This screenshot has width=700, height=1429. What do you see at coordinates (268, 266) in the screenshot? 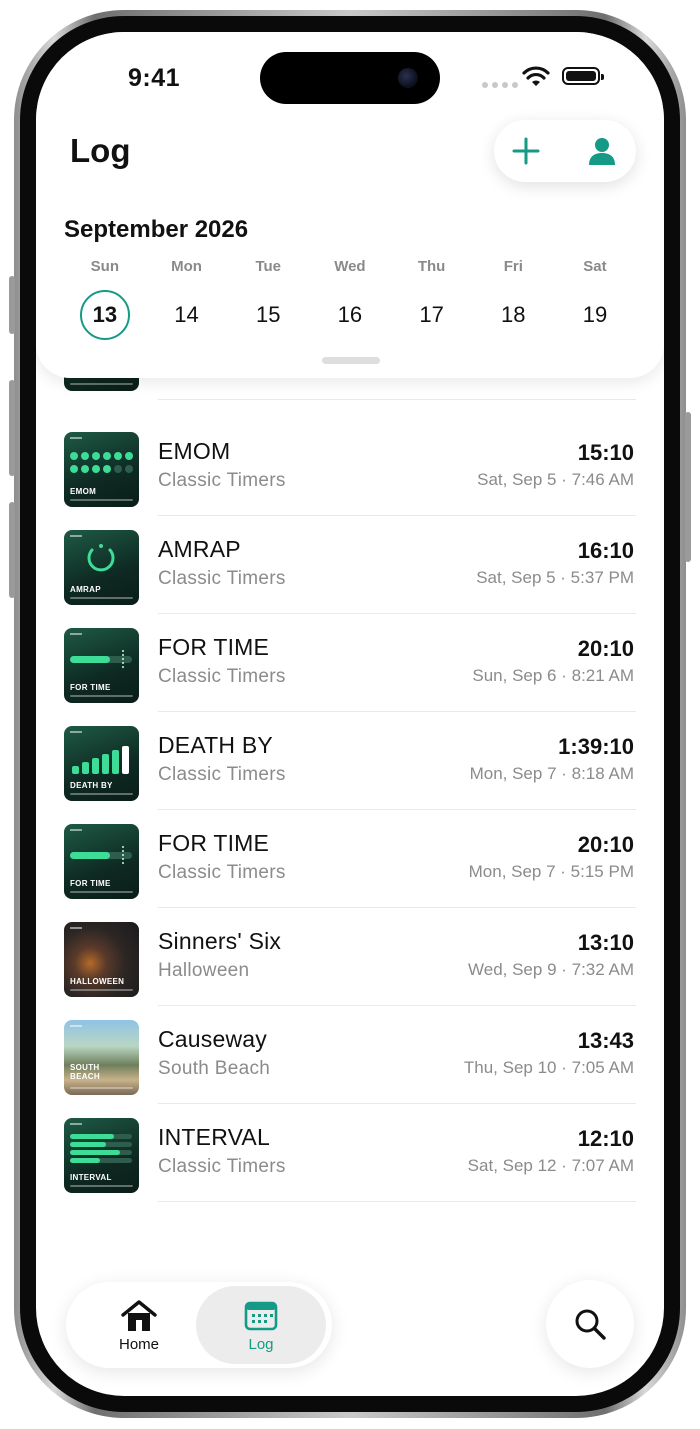
I see `day-of-week-label: Tue` at bounding box center [268, 266].